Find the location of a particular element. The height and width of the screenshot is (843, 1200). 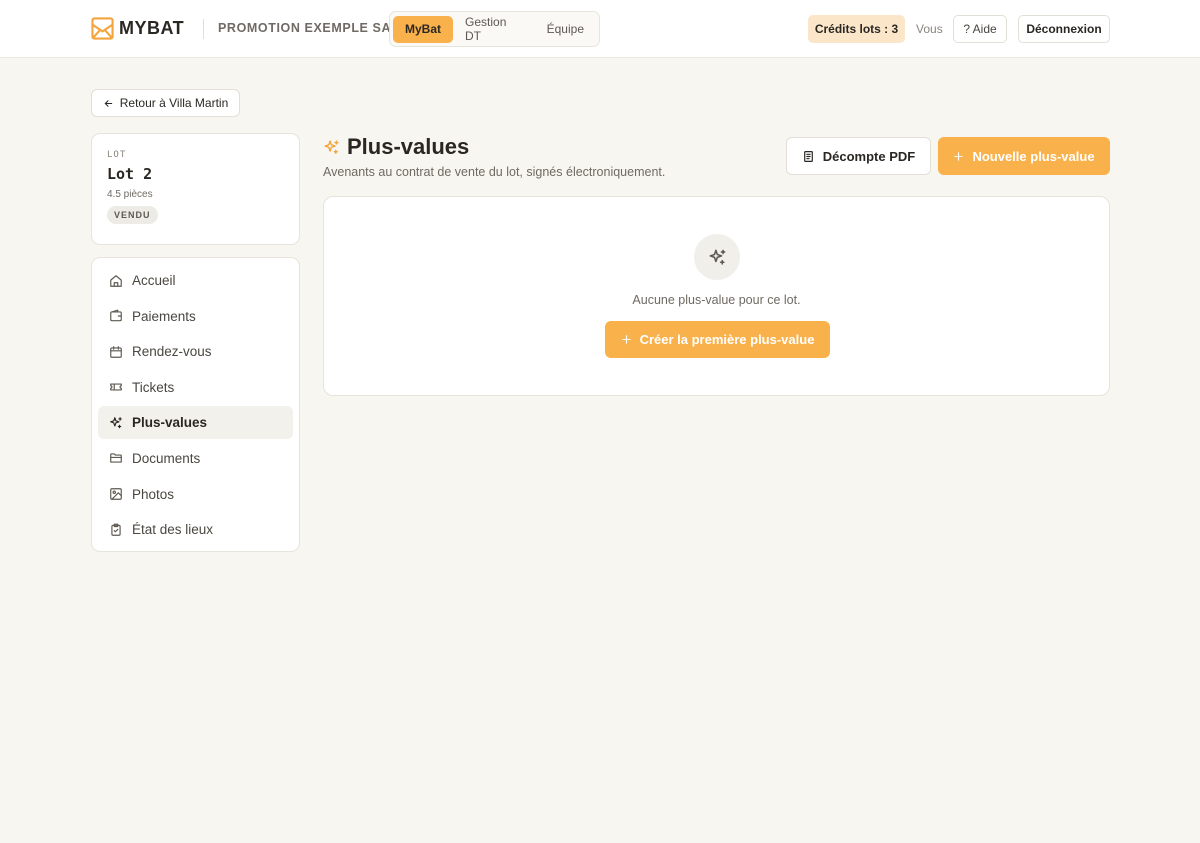

page-title: Plus-values is located at coordinates (408, 146).